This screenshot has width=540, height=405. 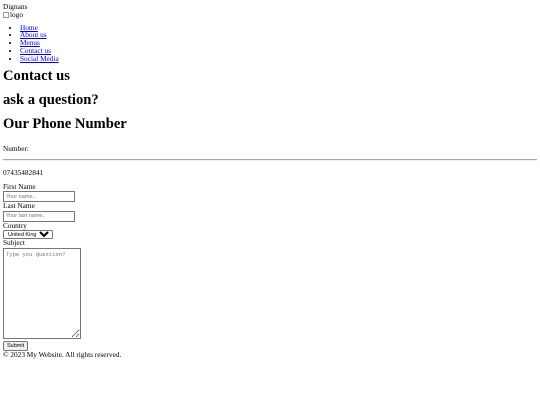 I want to click on phone-number-label: Number:, so click(x=16, y=149).